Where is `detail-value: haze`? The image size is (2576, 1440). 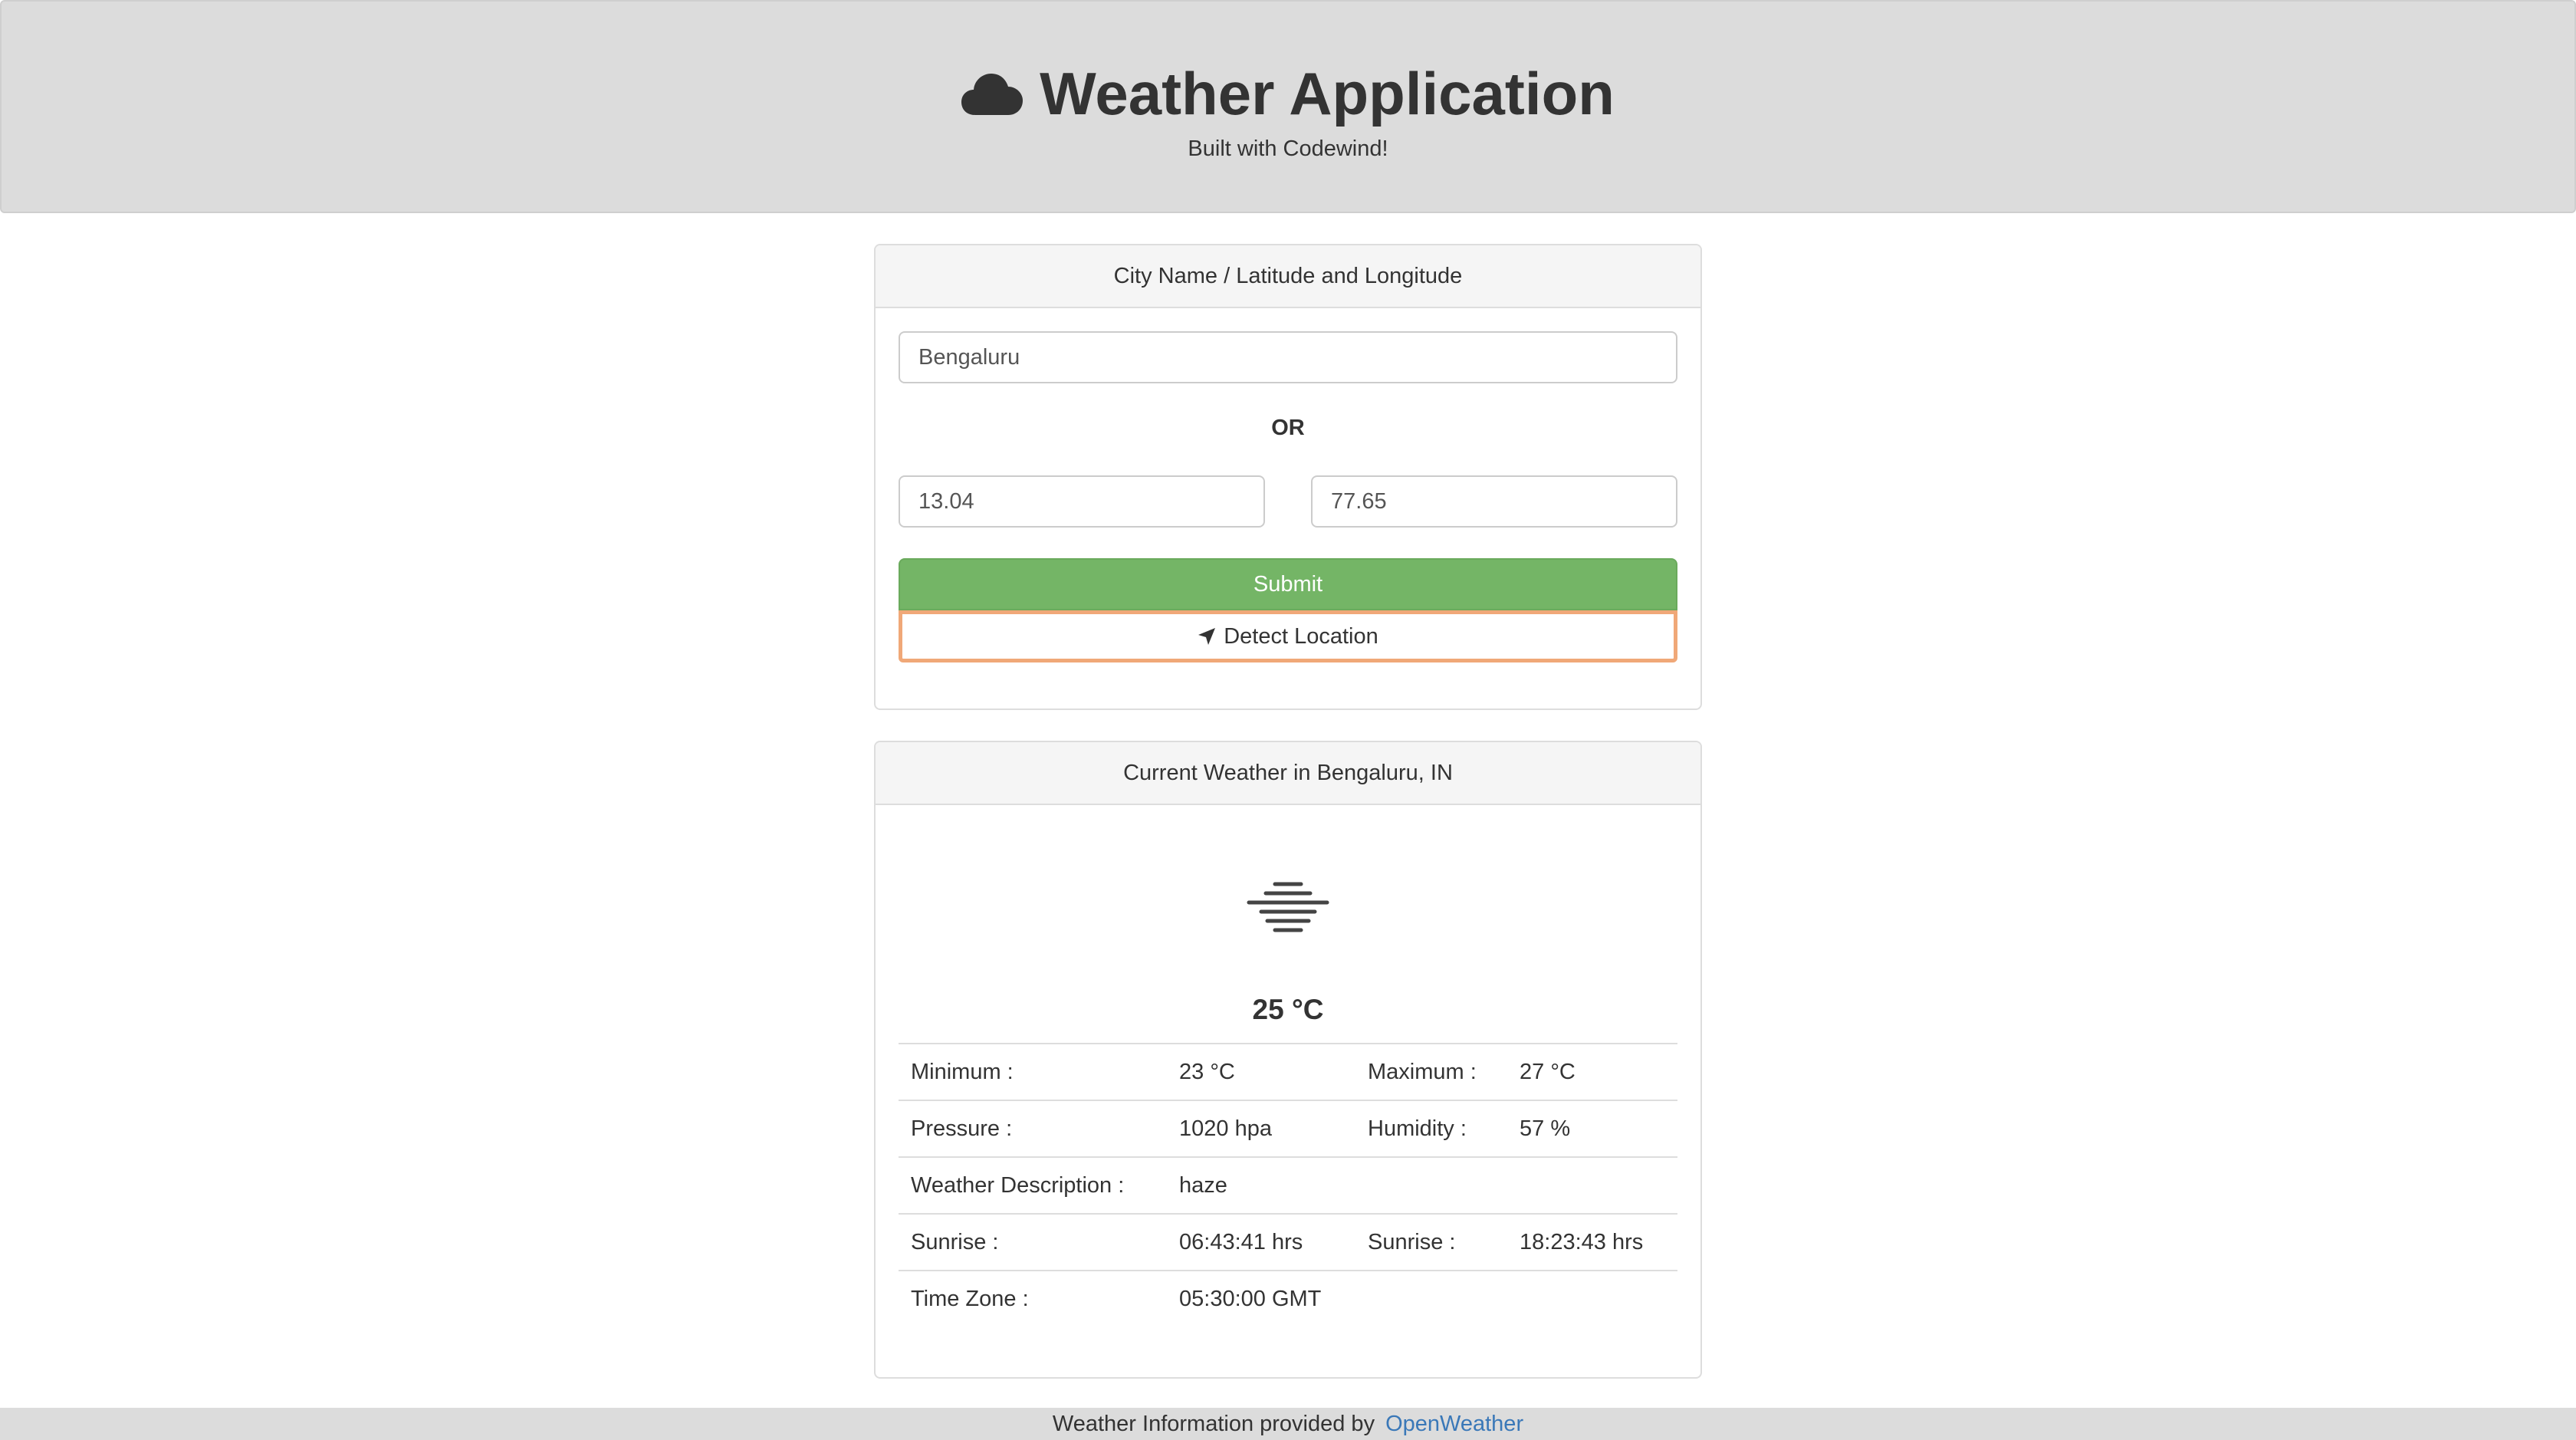
detail-value: haze is located at coordinates (1261, 1185).